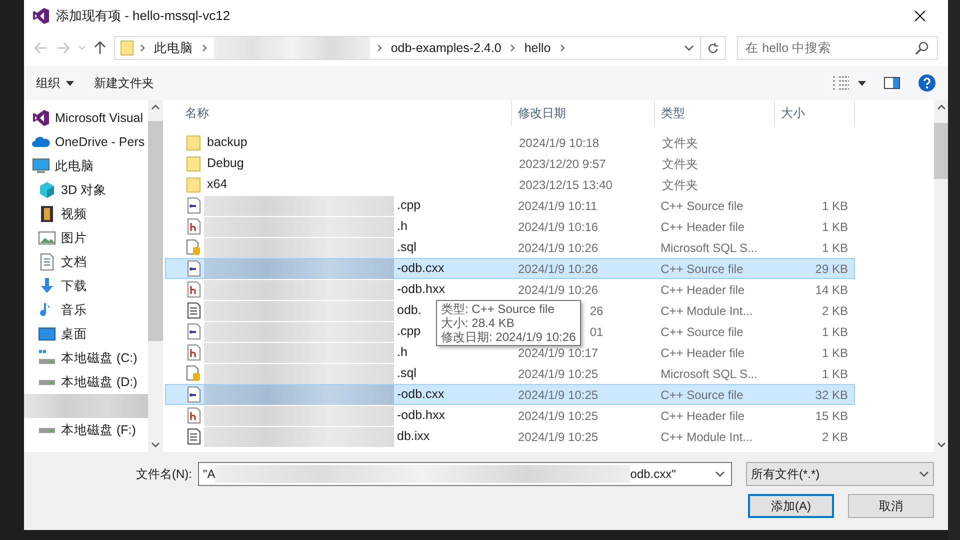 The height and width of the screenshot is (540, 960). I want to click on document-icon, so click(47, 262).